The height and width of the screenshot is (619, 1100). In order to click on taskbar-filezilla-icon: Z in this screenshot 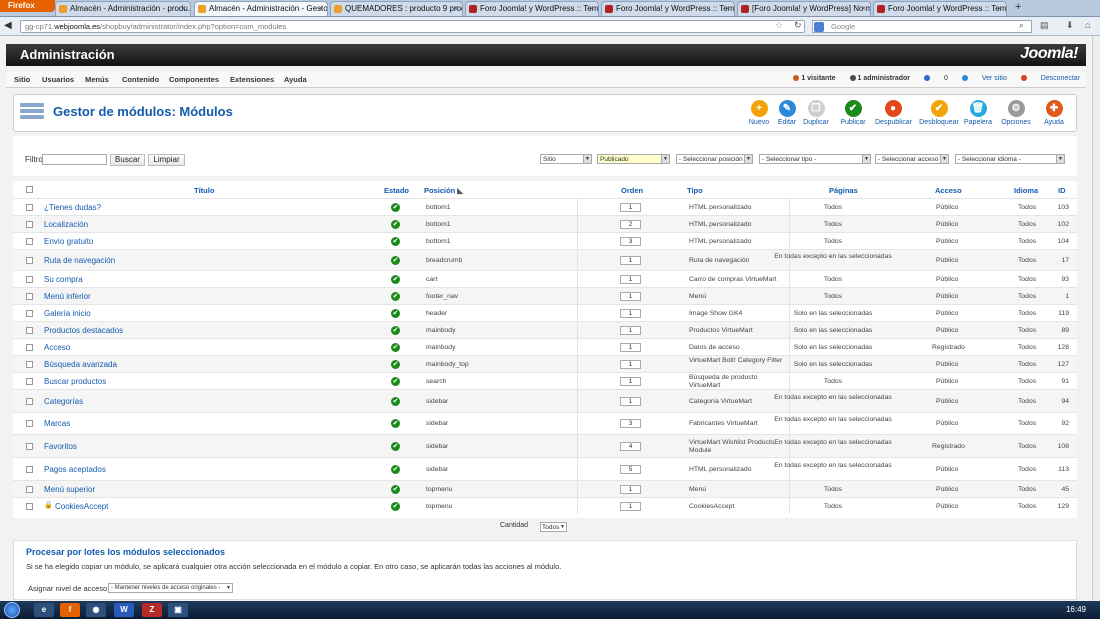, I will do `click(152, 610)`.